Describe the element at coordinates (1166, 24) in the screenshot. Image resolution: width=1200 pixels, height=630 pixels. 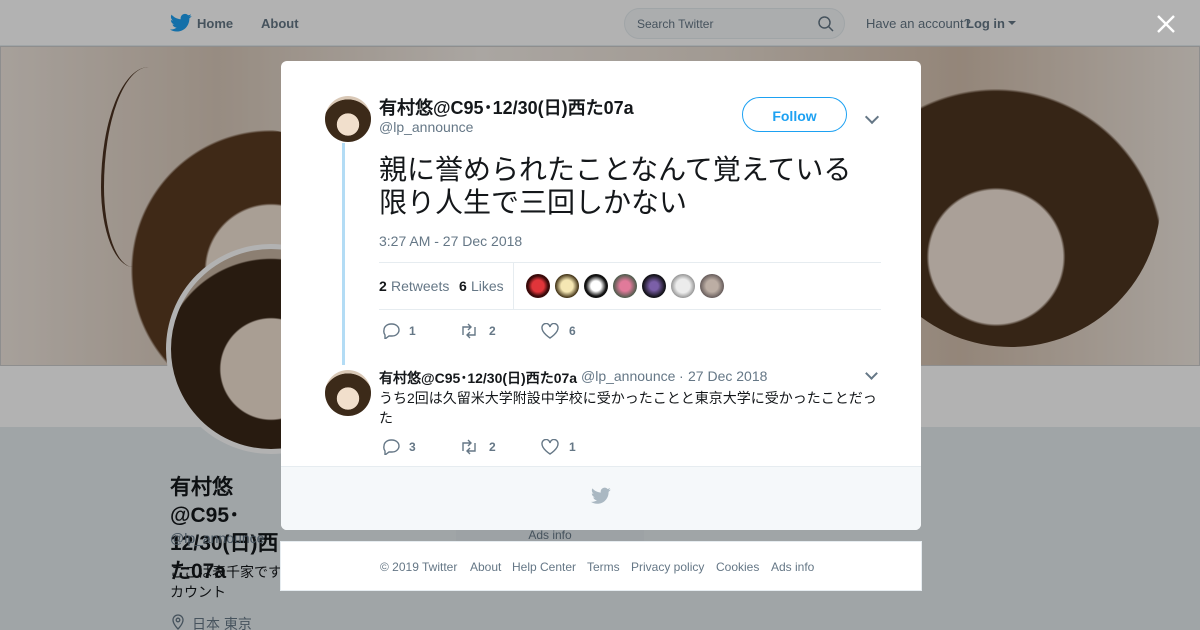
I see `close-icon` at that location.